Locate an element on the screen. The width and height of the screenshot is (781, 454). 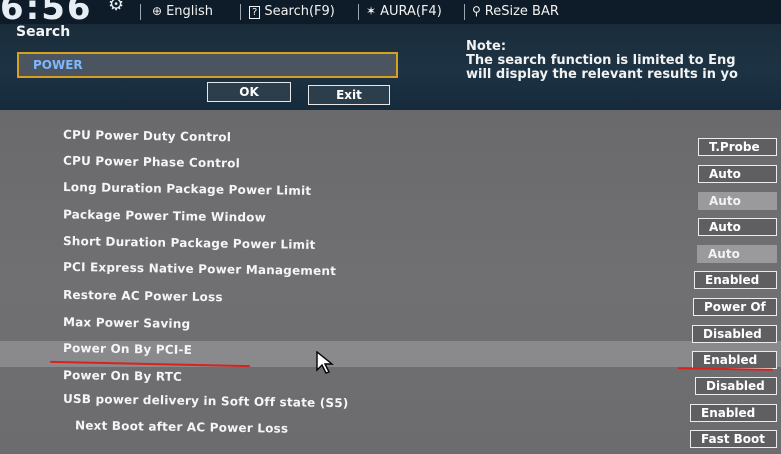
ok-button: OK is located at coordinates (249, 92).